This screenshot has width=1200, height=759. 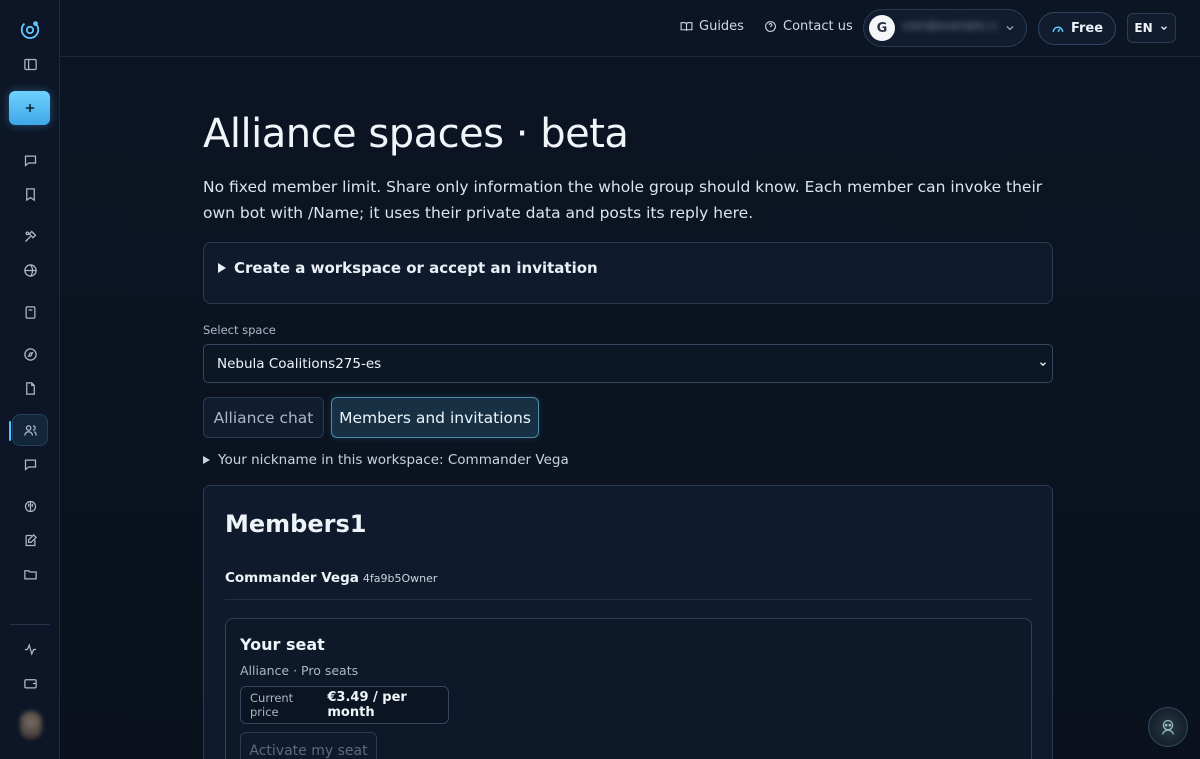 What do you see at coordinates (308, 745) in the screenshot?
I see `activate-seat-button: Activate my seat` at bounding box center [308, 745].